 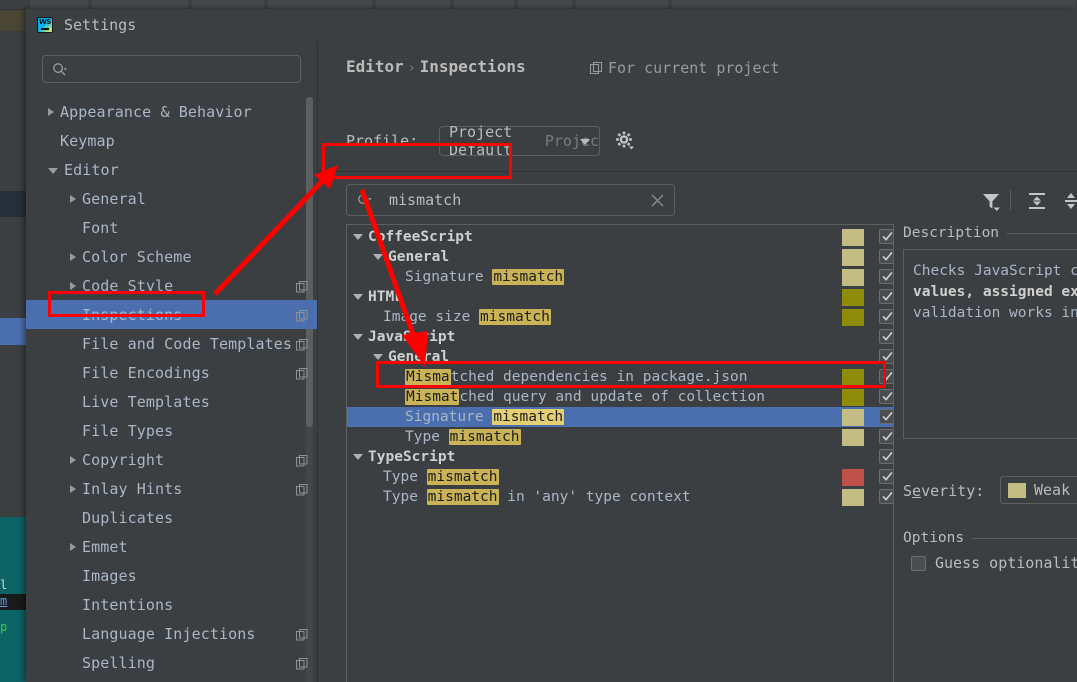 I want to click on collapse-all-icon, so click(x=1068, y=201).